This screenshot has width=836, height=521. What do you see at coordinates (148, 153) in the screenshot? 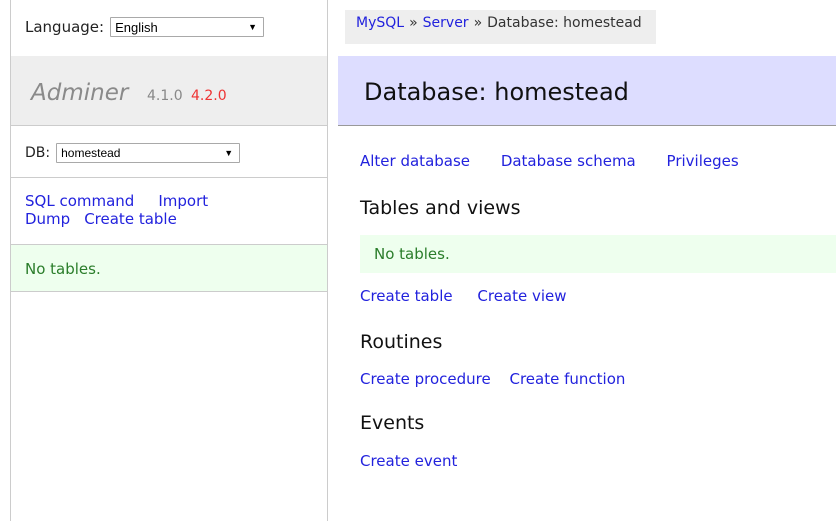
I see `db-select: homestead ▼` at bounding box center [148, 153].